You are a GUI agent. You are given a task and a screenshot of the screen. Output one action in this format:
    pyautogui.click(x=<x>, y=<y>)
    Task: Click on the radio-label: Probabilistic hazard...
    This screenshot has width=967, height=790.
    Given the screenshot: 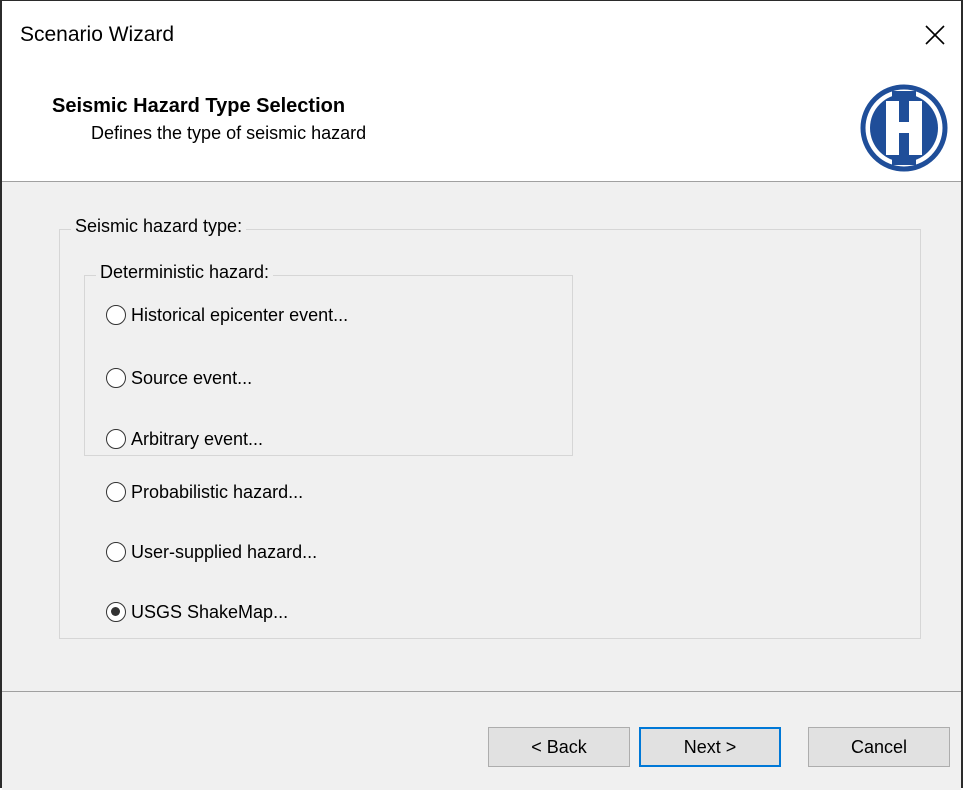 What is the action you would take?
    pyautogui.click(x=217, y=491)
    